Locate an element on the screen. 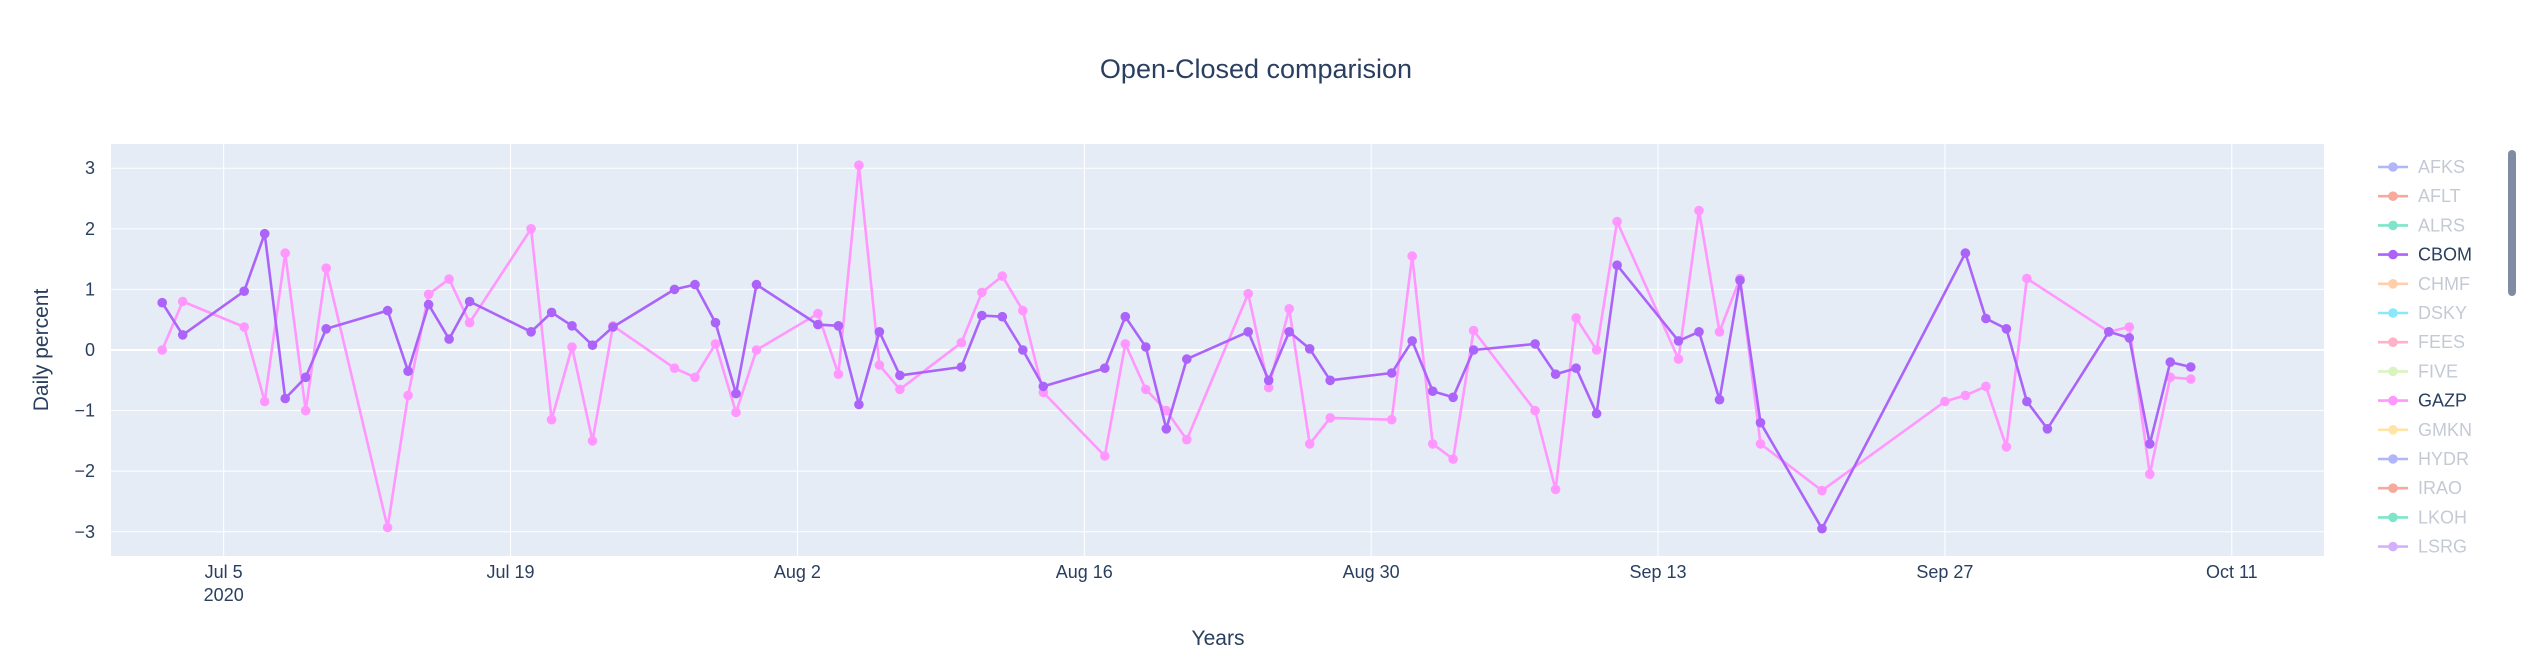  legend-item-lkoh: LKOH is located at coordinates (2422, 517).